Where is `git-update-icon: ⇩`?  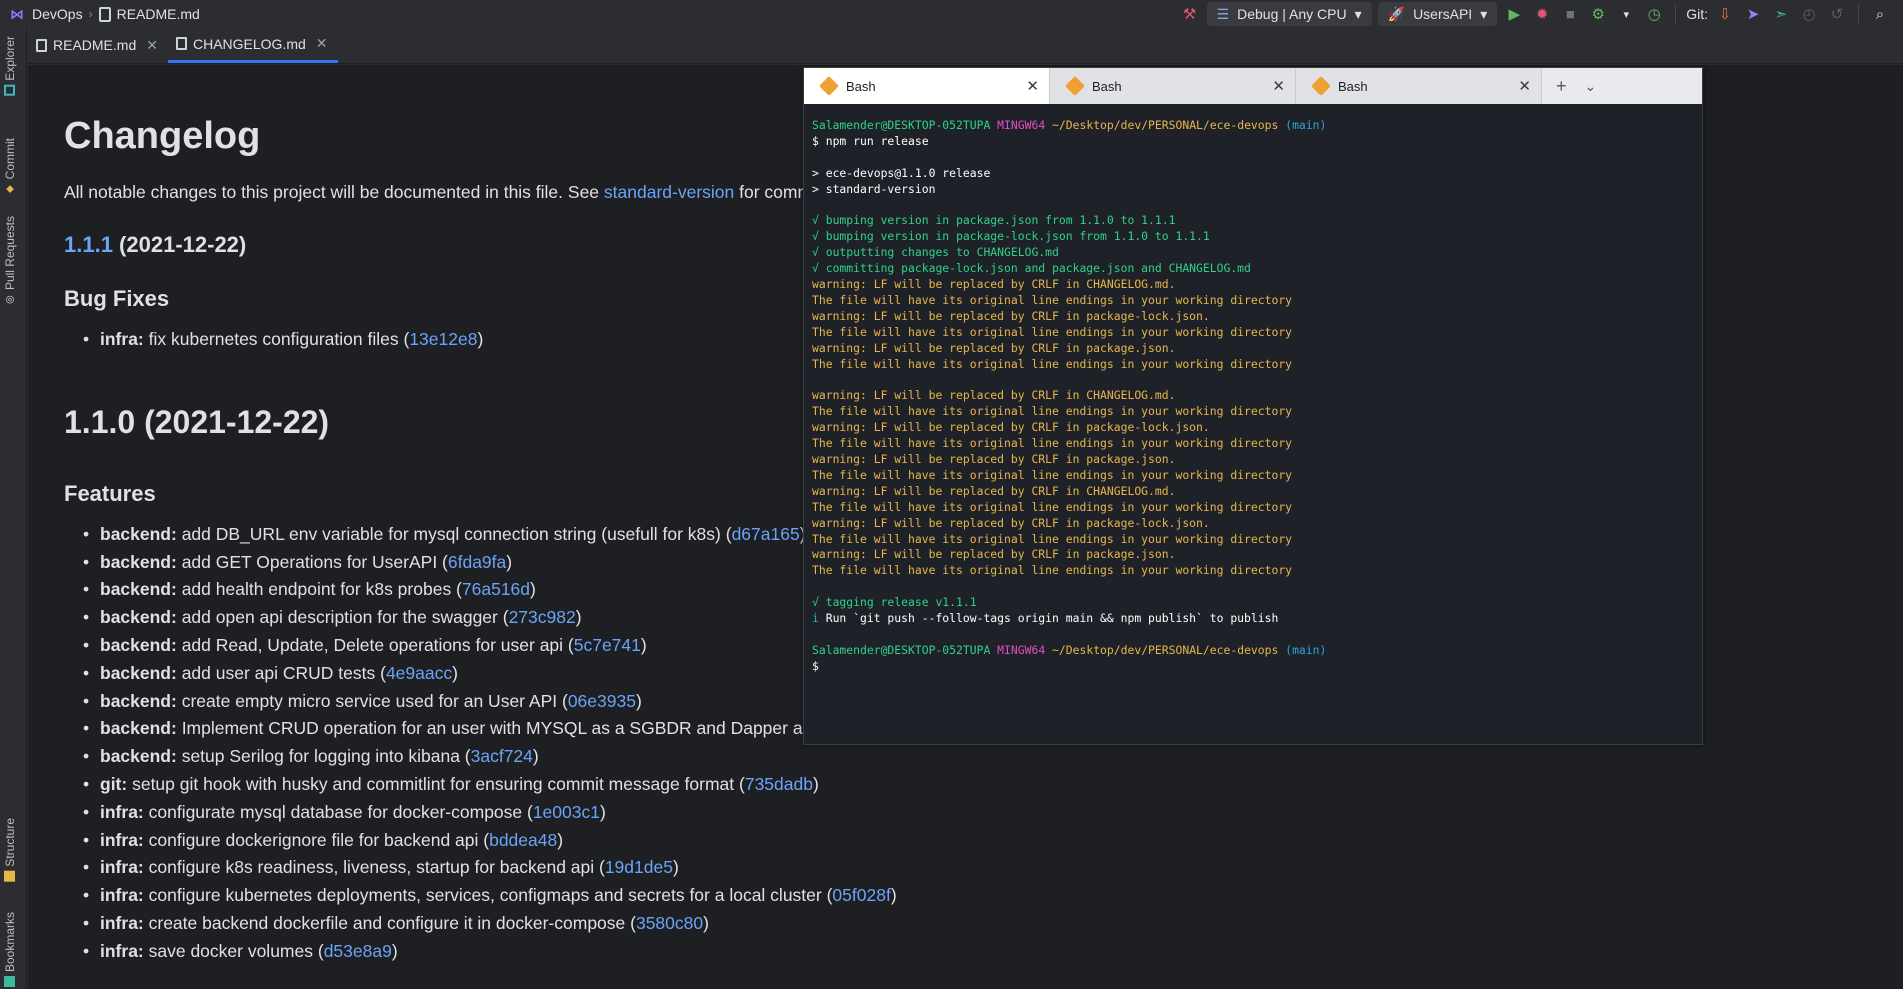 git-update-icon: ⇩ is located at coordinates (1725, 14).